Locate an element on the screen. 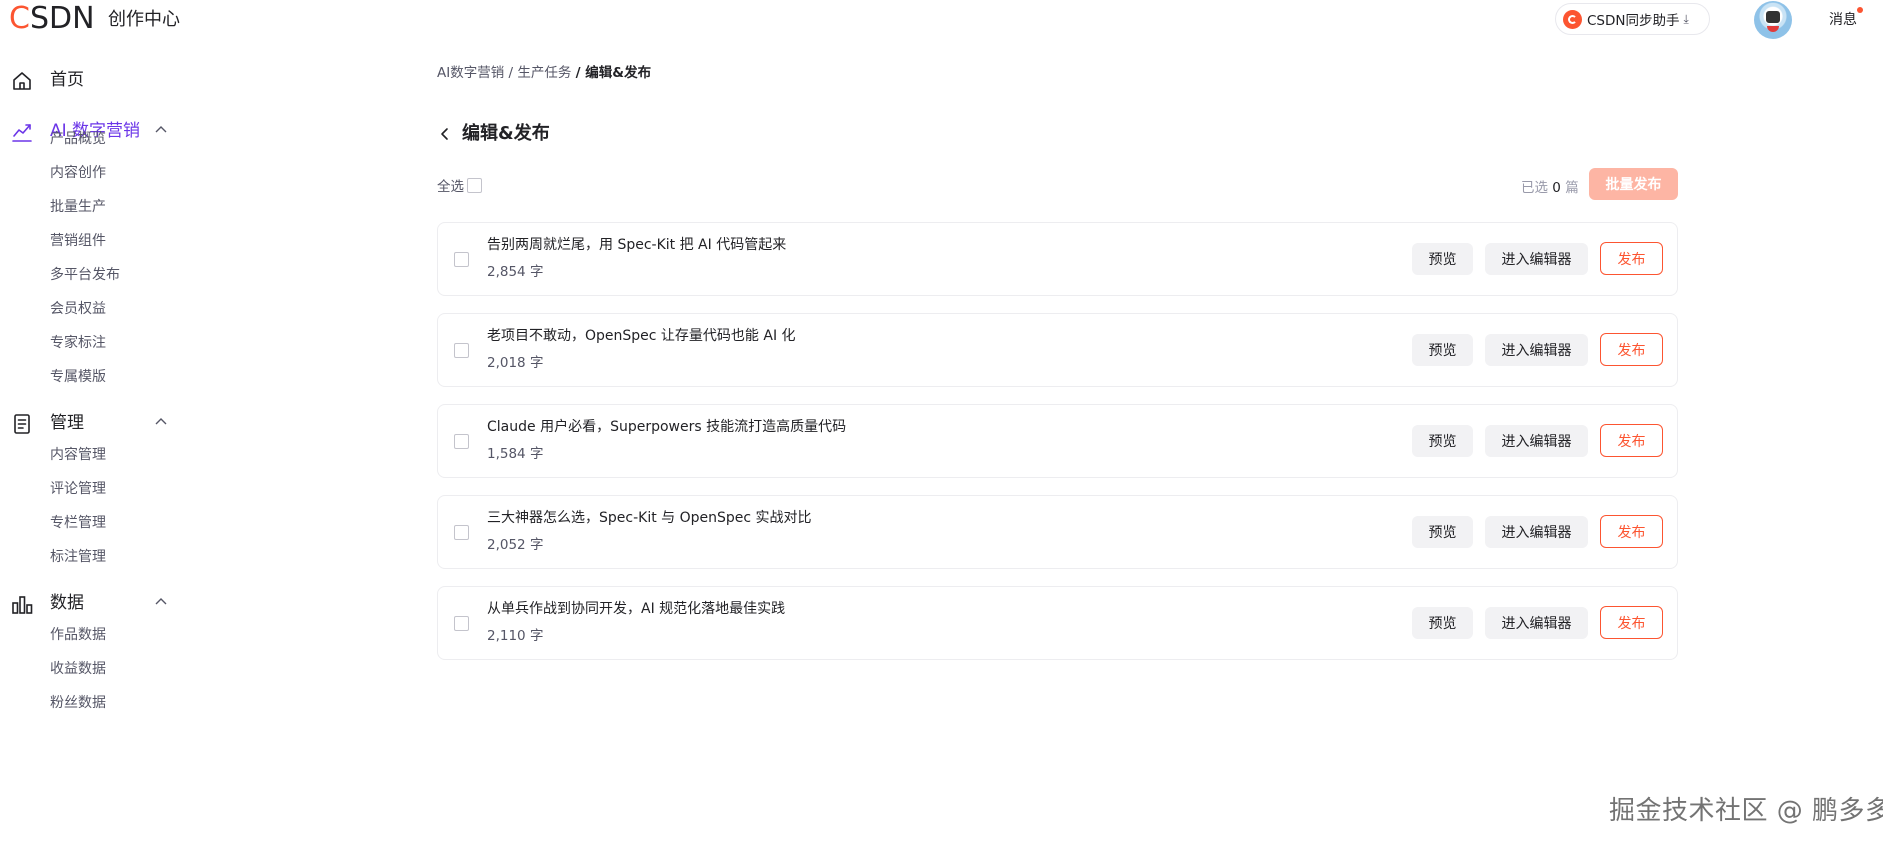 The height and width of the screenshot is (841, 1883). sidebar-item-marketing-components: 营销组件 is located at coordinates (78, 241).